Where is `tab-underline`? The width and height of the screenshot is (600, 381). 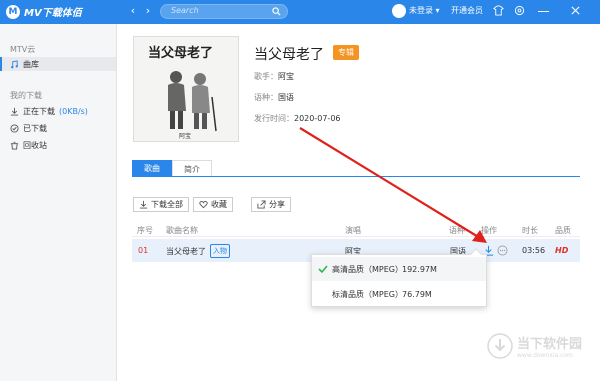 tab-underline is located at coordinates (356, 176).